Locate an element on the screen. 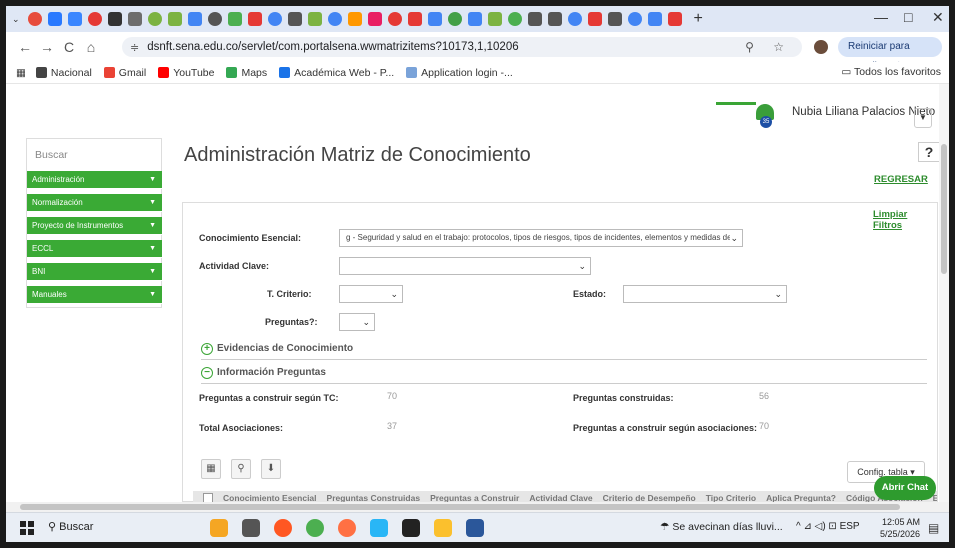  sidebar-menu-item: Administración ▼ is located at coordinates (94, 180).